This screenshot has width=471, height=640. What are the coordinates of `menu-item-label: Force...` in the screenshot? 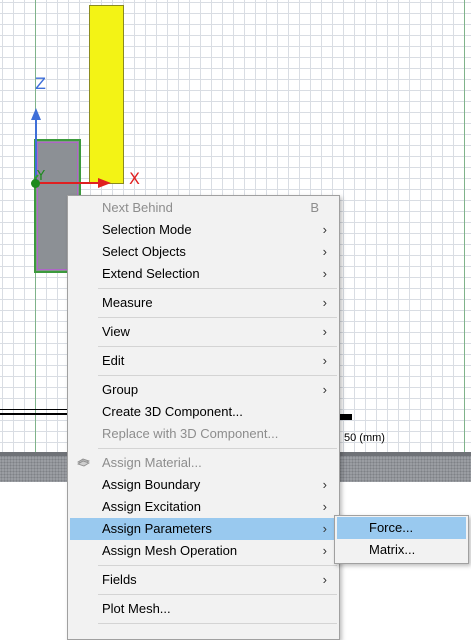 It's located at (391, 527).